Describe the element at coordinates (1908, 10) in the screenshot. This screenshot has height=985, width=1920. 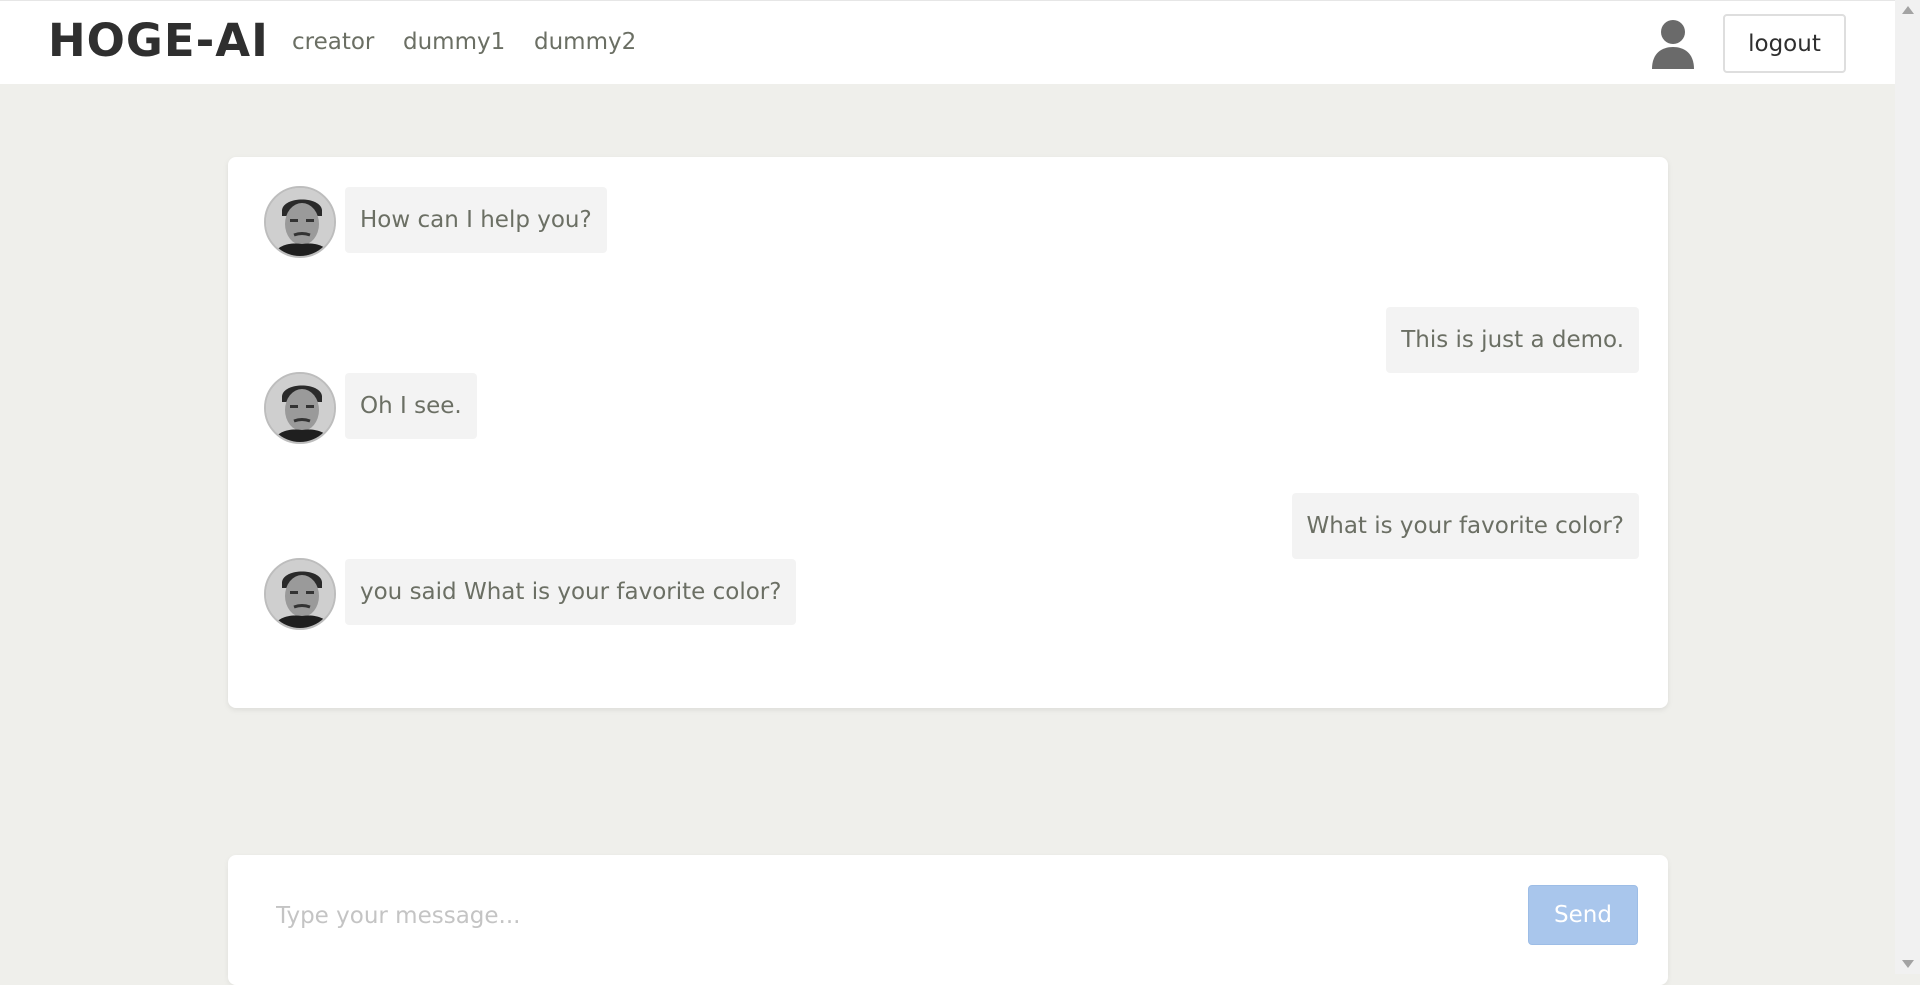
I see `scroll-up-arrow-icon` at that location.